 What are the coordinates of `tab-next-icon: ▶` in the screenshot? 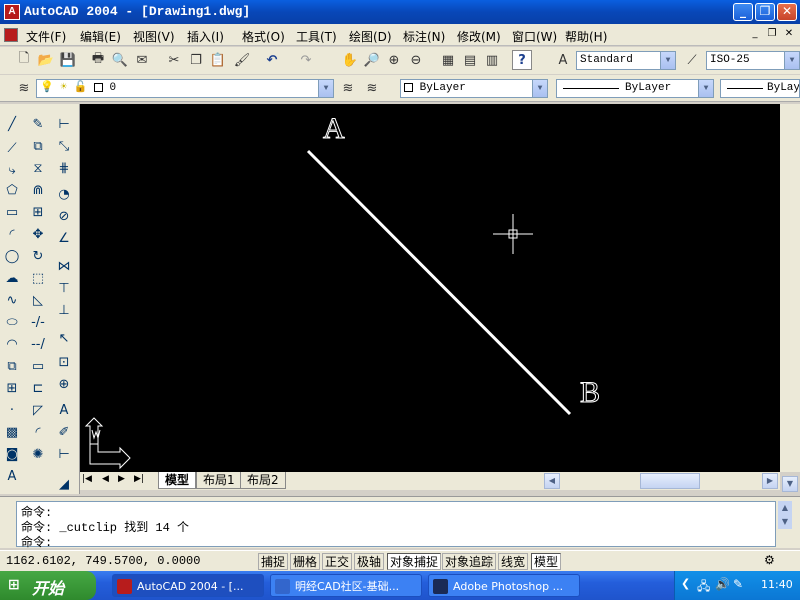 It's located at (121, 479).